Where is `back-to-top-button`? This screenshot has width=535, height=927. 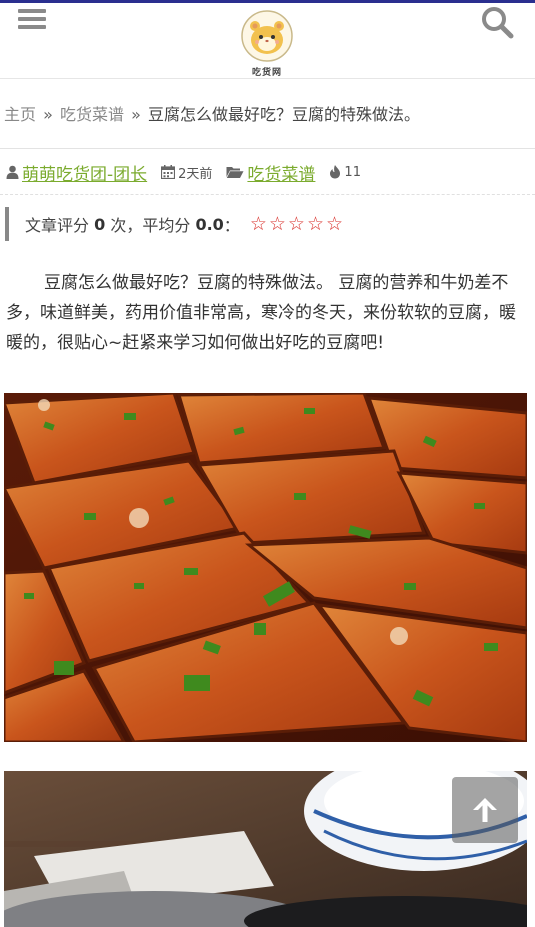
back-to-top-button is located at coordinates (485, 810).